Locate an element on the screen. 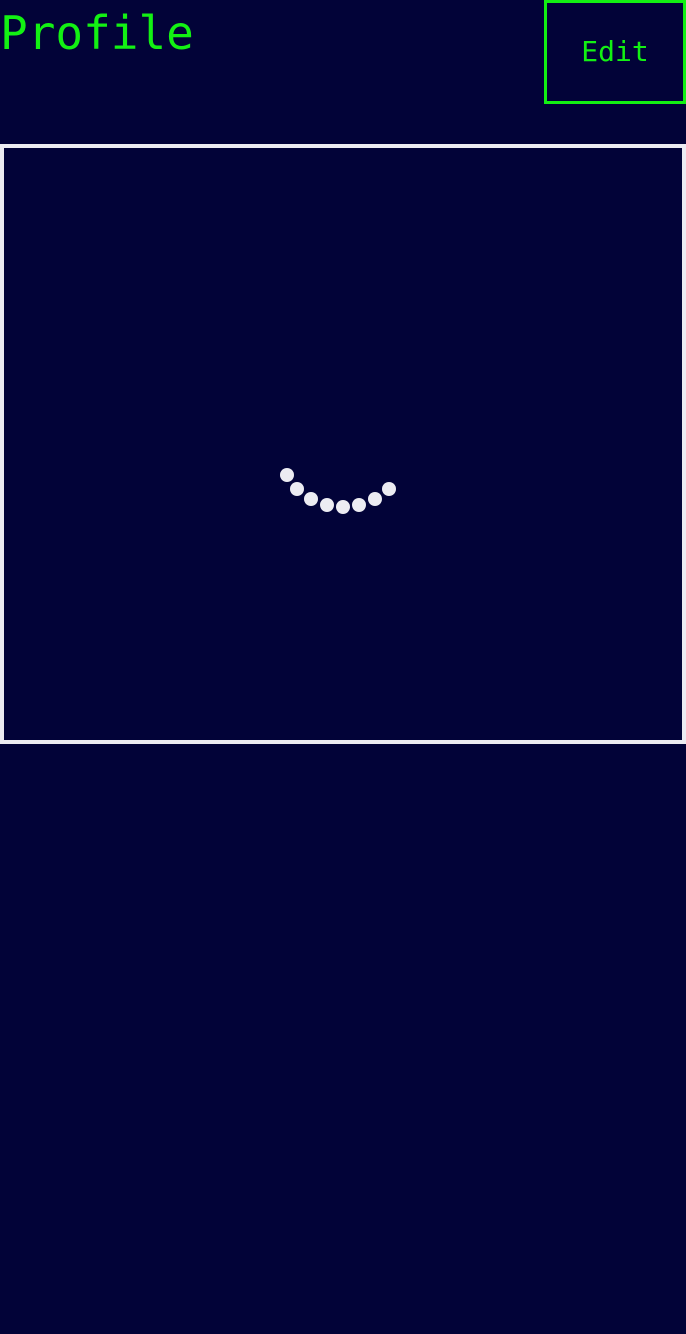 The width and height of the screenshot is (686, 1334). edit-button: Edit is located at coordinates (615, 52).